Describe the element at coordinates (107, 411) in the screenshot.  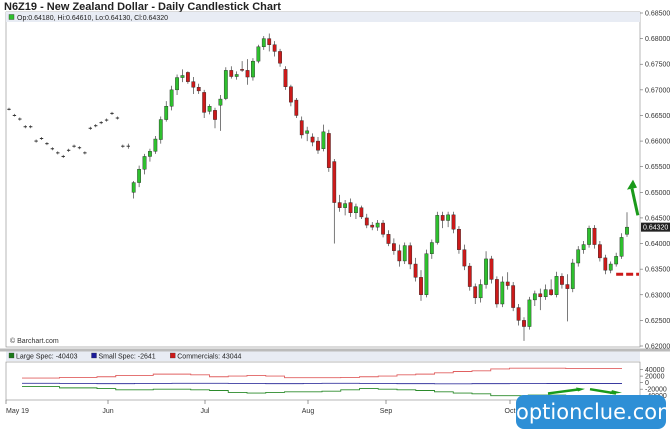
I see `x-tick-label: Jun` at that location.